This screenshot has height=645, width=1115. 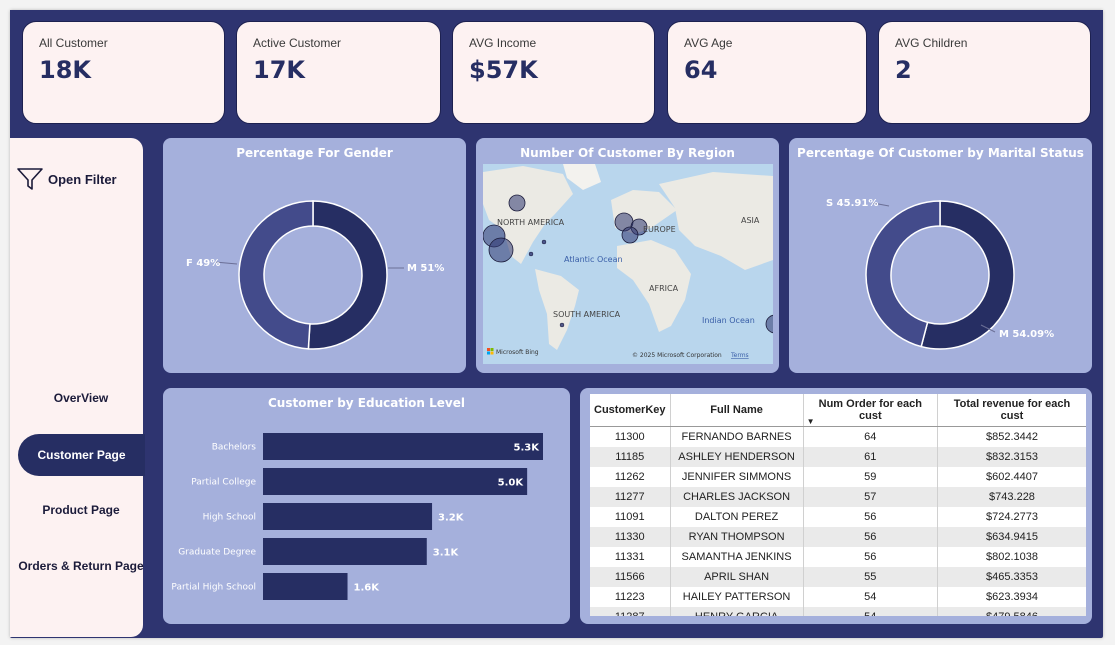 I want to click on kpi-value: 18K, so click(x=65, y=70).